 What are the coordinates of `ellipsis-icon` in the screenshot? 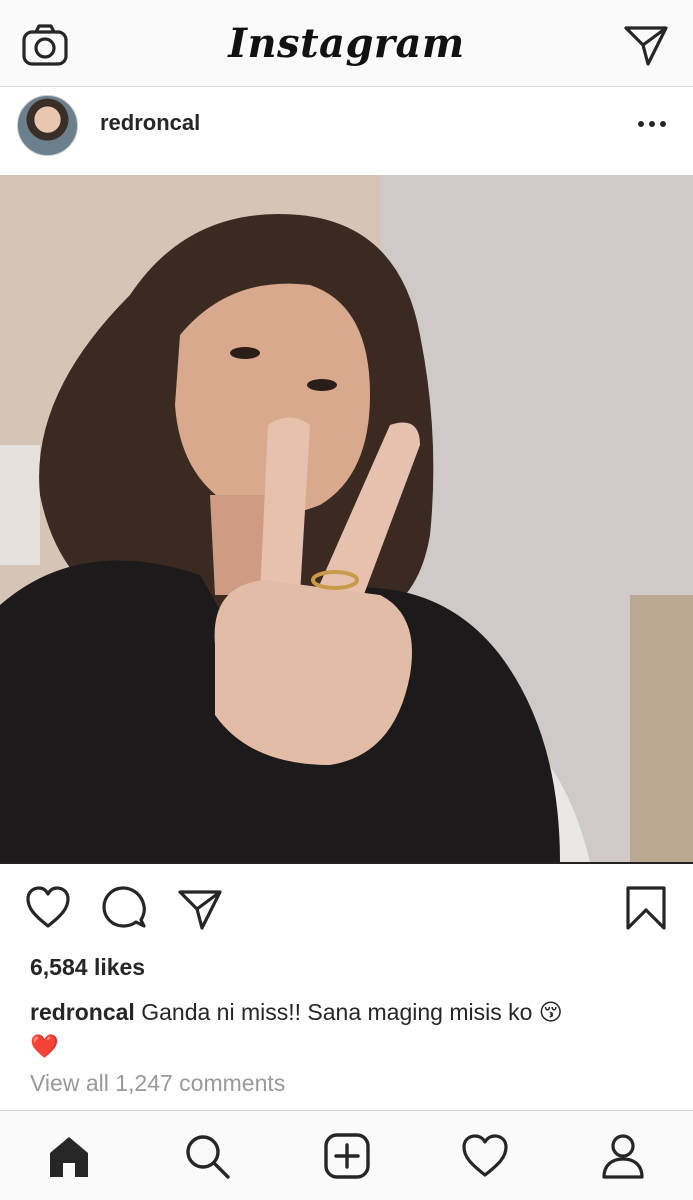 It's located at (652, 123).